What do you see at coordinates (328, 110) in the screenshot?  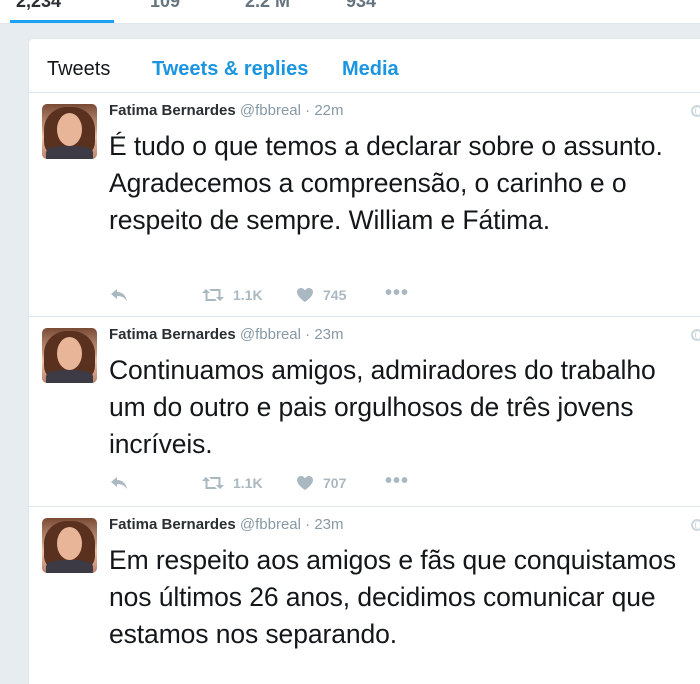 I see `tweet-timestamp: 22m` at bounding box center [328, 110].